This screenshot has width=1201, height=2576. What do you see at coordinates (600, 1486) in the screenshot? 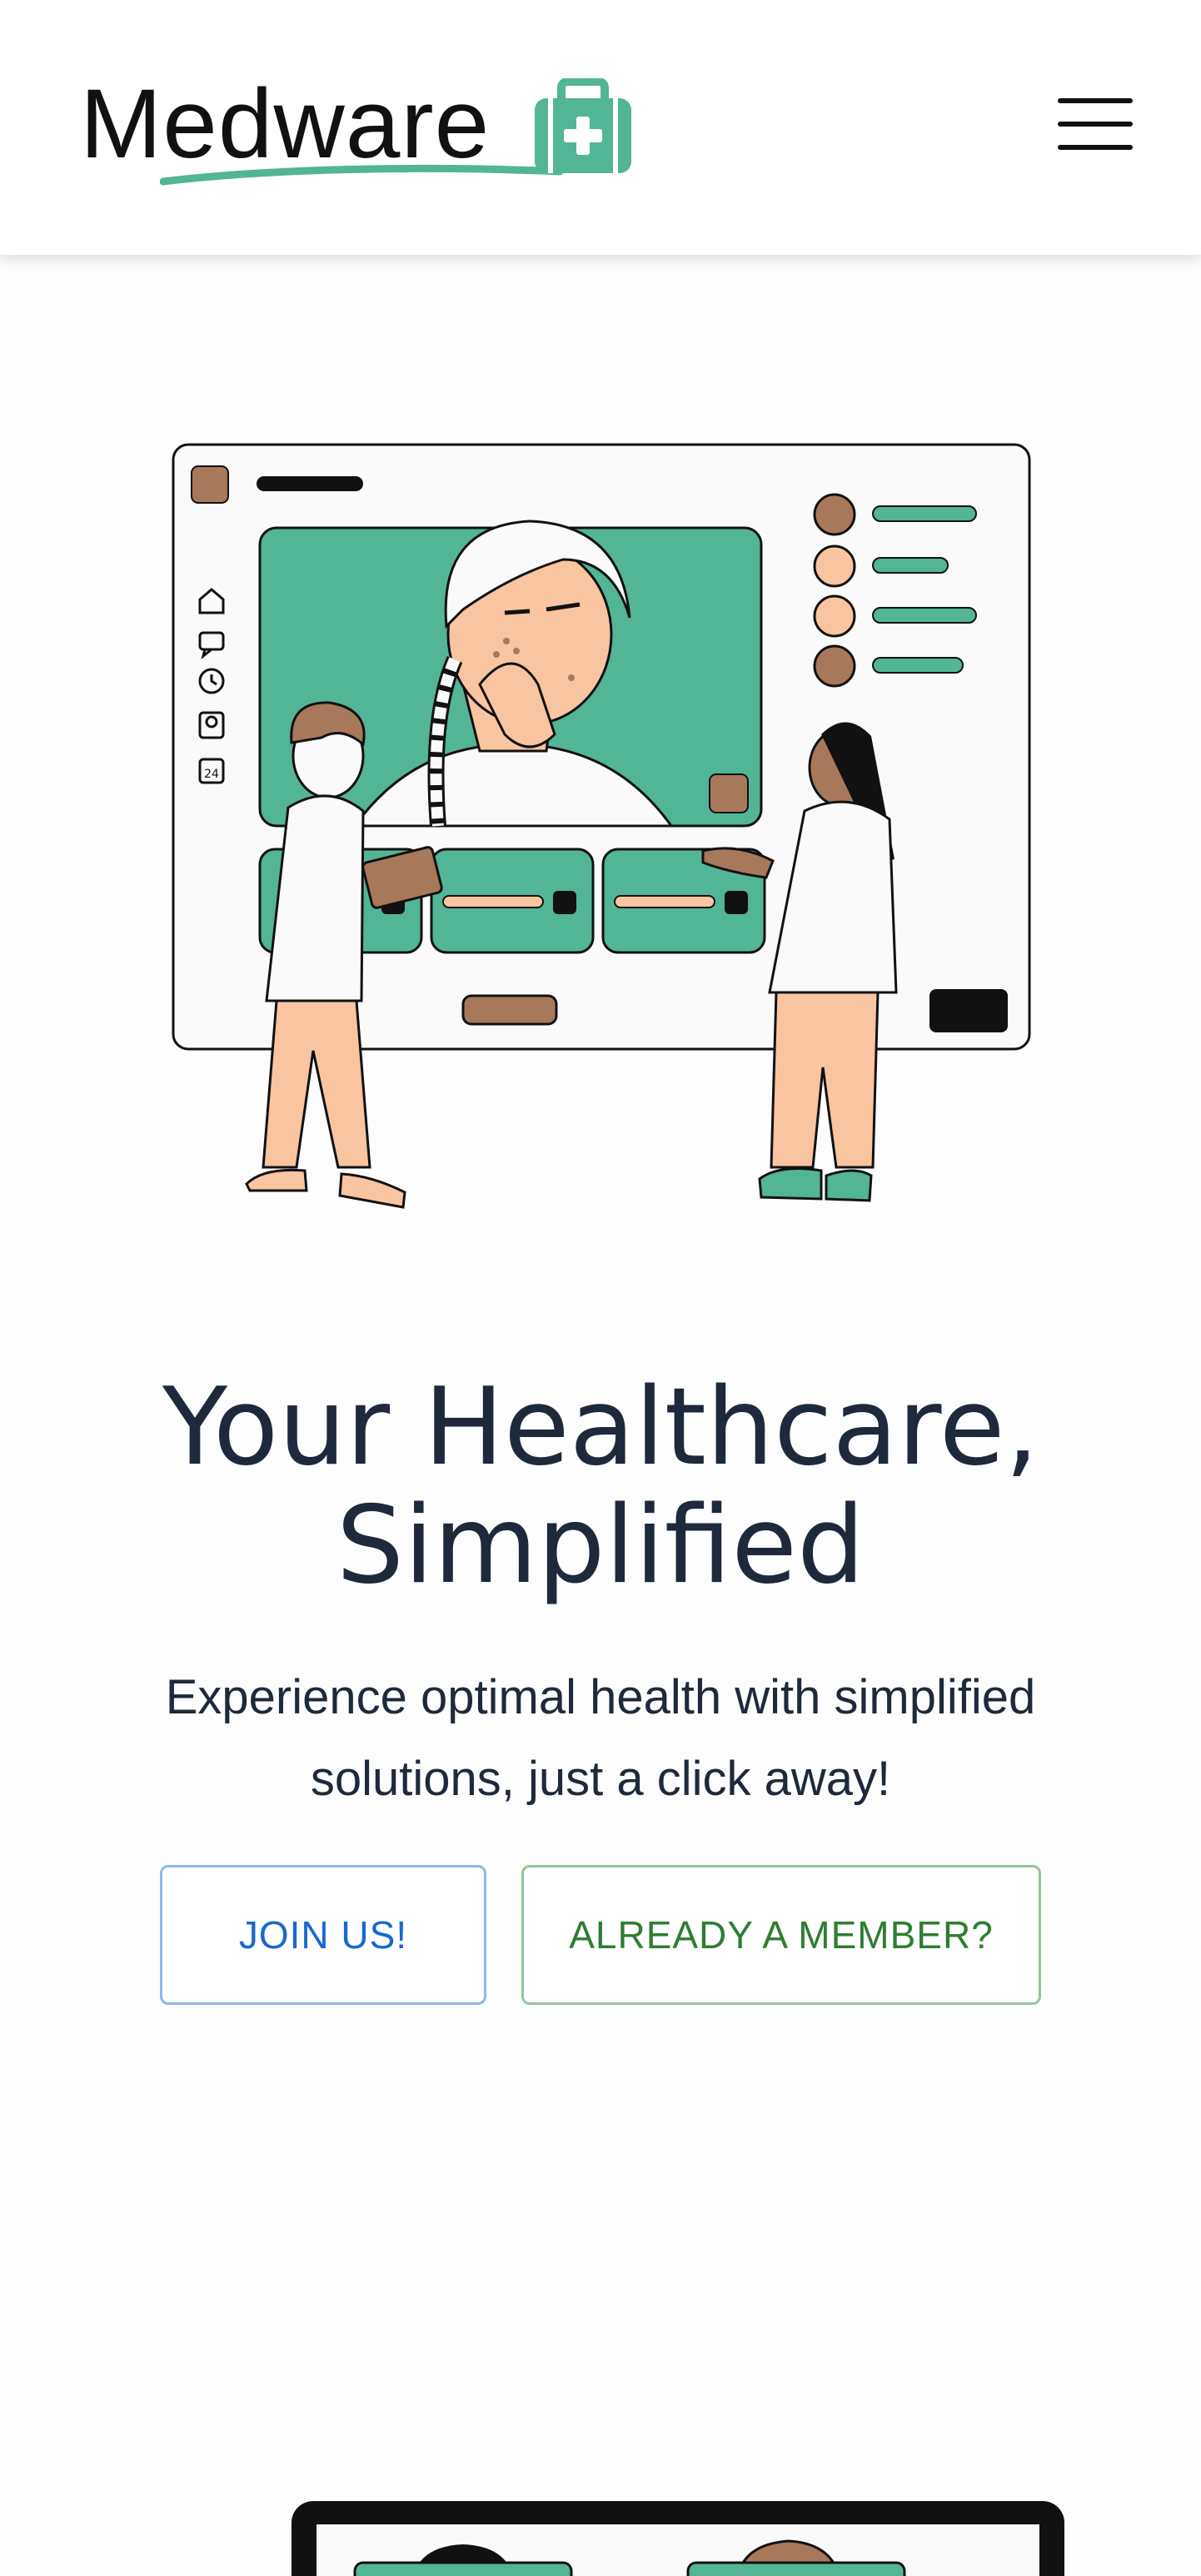
I see `hero-title: Your Healthcare, Simplified` at bounding box center [600, 1486].